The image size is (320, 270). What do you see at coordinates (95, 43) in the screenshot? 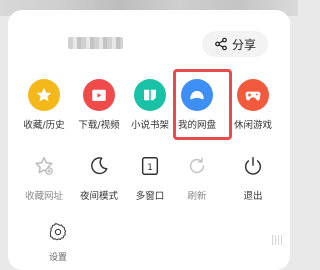
I see `blurred-username` at bounding box center [95, 43].